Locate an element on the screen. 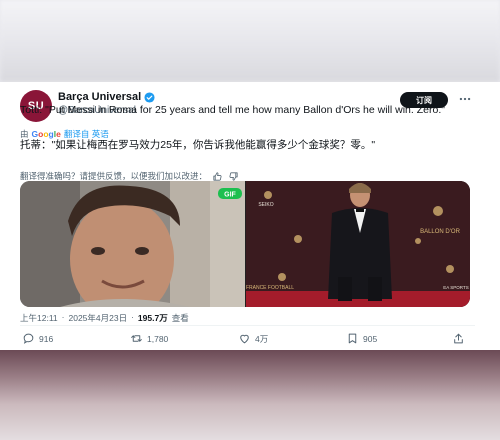 The image size is (500, 440). retweet-icon is located at coordinates (136, 338).